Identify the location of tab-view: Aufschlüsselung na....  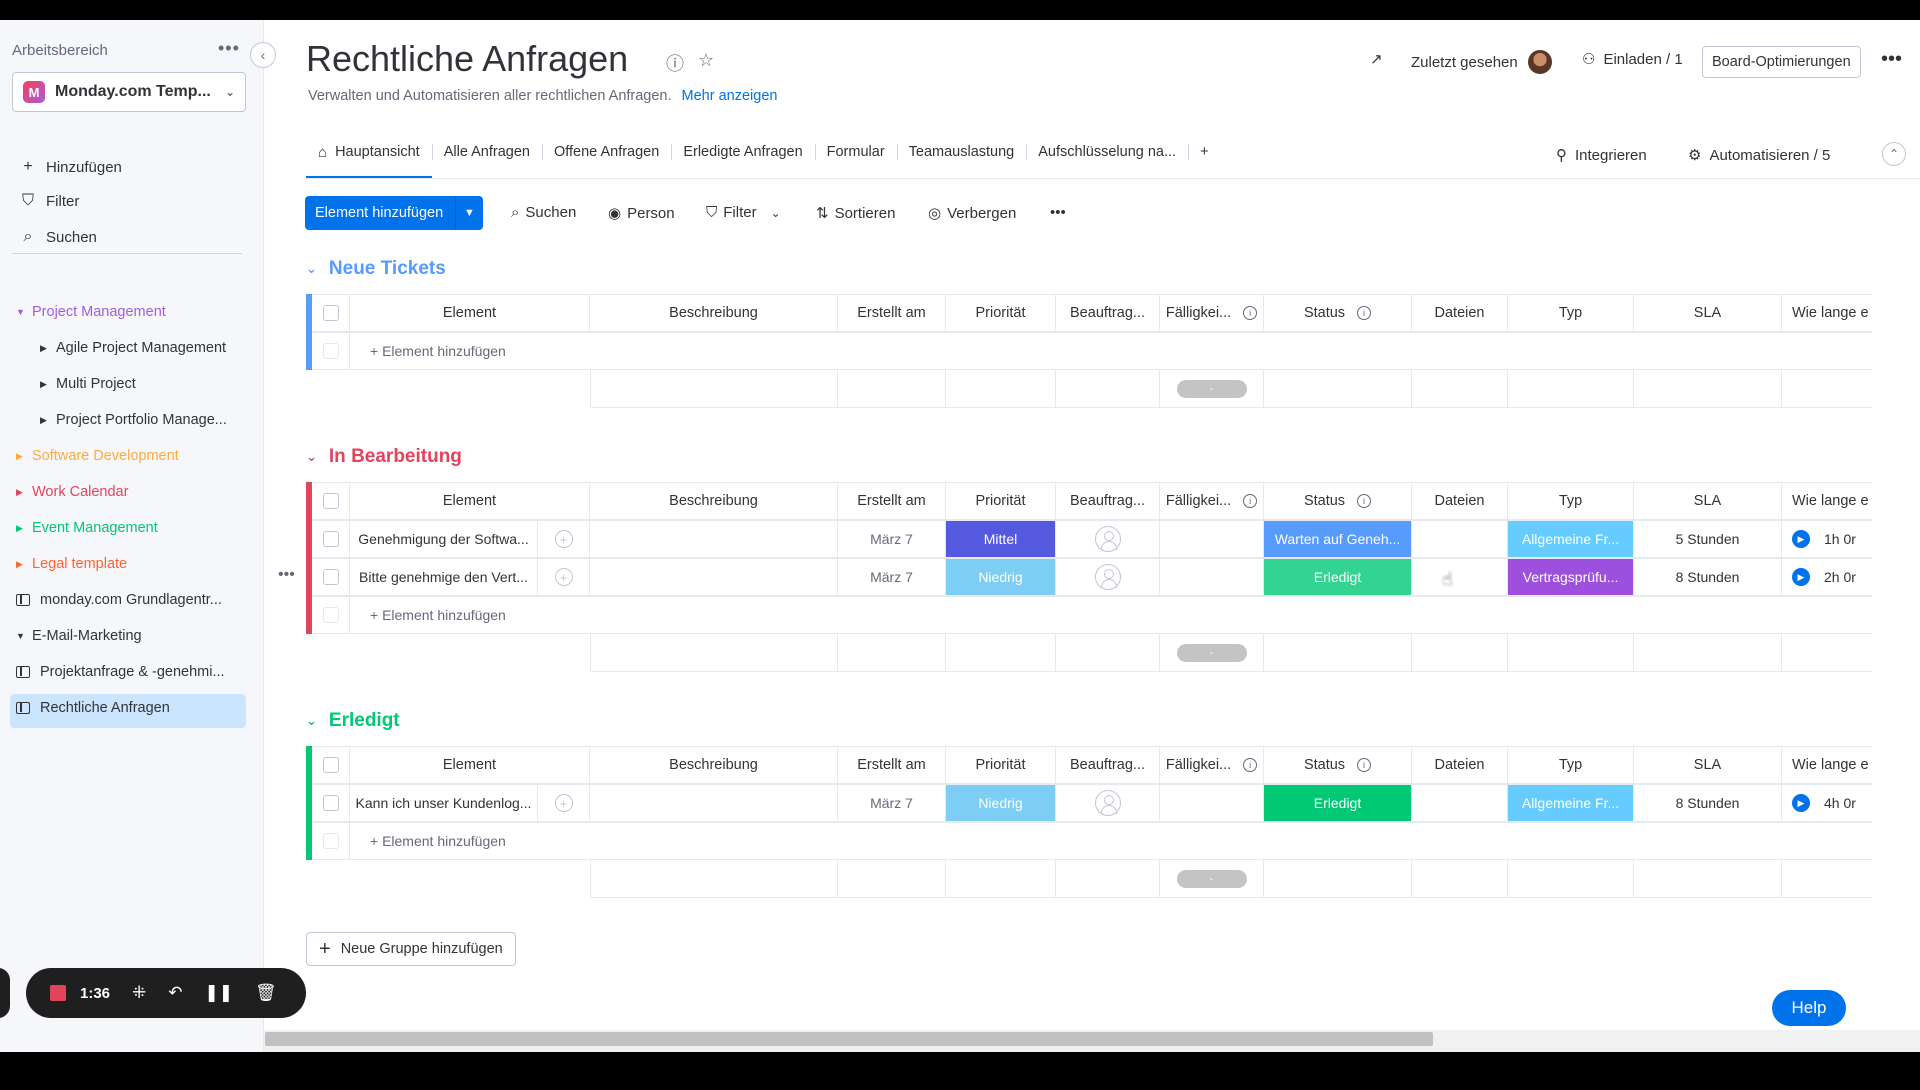
(1107, 152).